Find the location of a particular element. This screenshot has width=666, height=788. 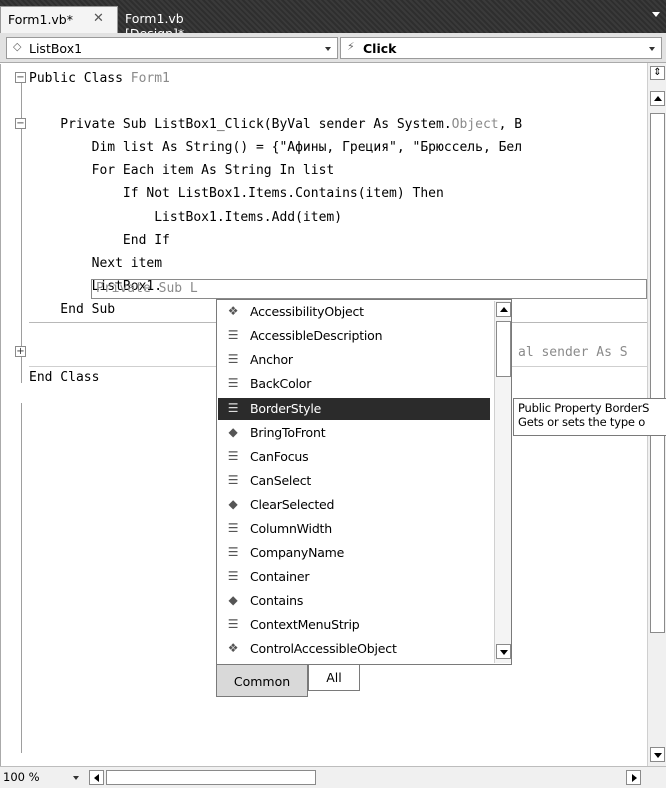

method-name-value: Click is located at coordinates (380, 48).